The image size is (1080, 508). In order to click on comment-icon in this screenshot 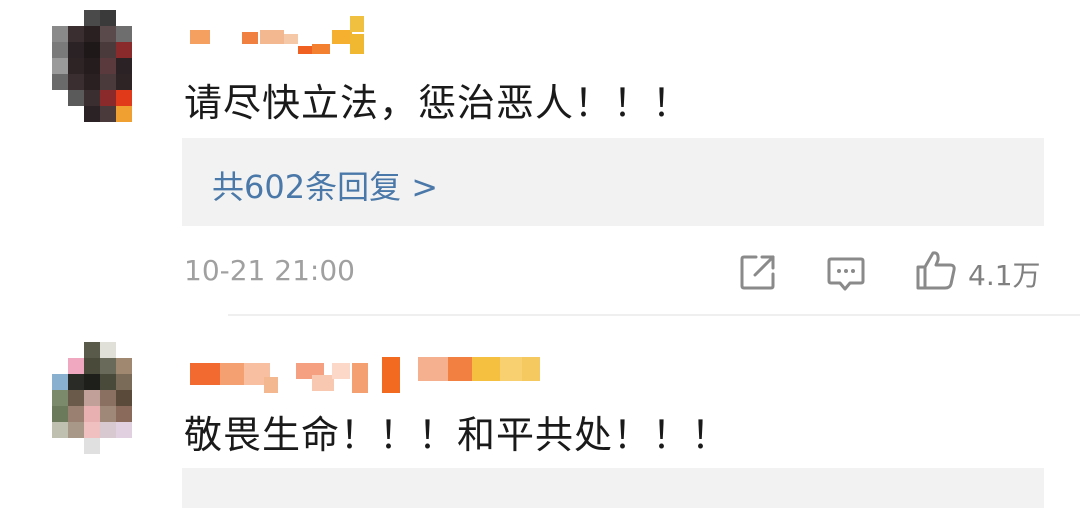, I will do `click(846, 274)`.